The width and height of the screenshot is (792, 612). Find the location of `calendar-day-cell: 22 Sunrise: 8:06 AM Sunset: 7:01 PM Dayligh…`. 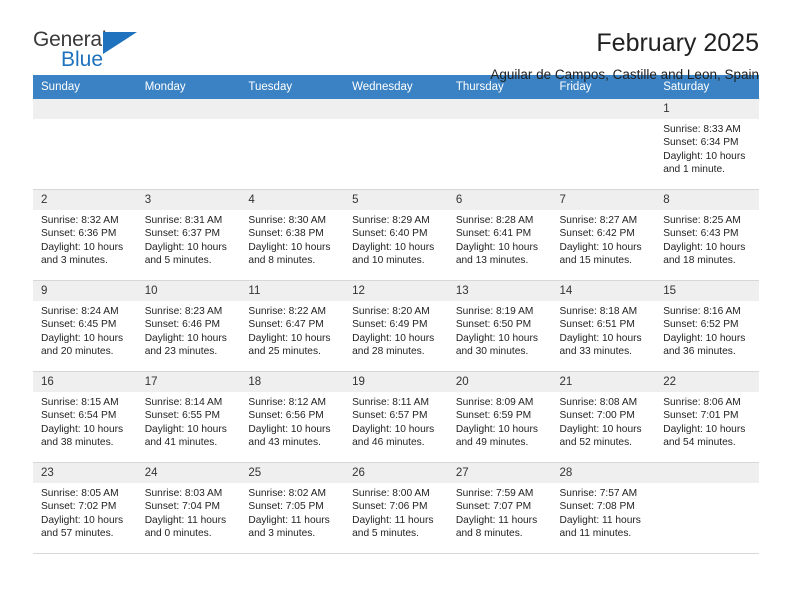

calendar-day-cell: 22 Sunrise: 8:06 AM Sunset: 7:01 PM Dayligh… is located at coordinates (707, 417).